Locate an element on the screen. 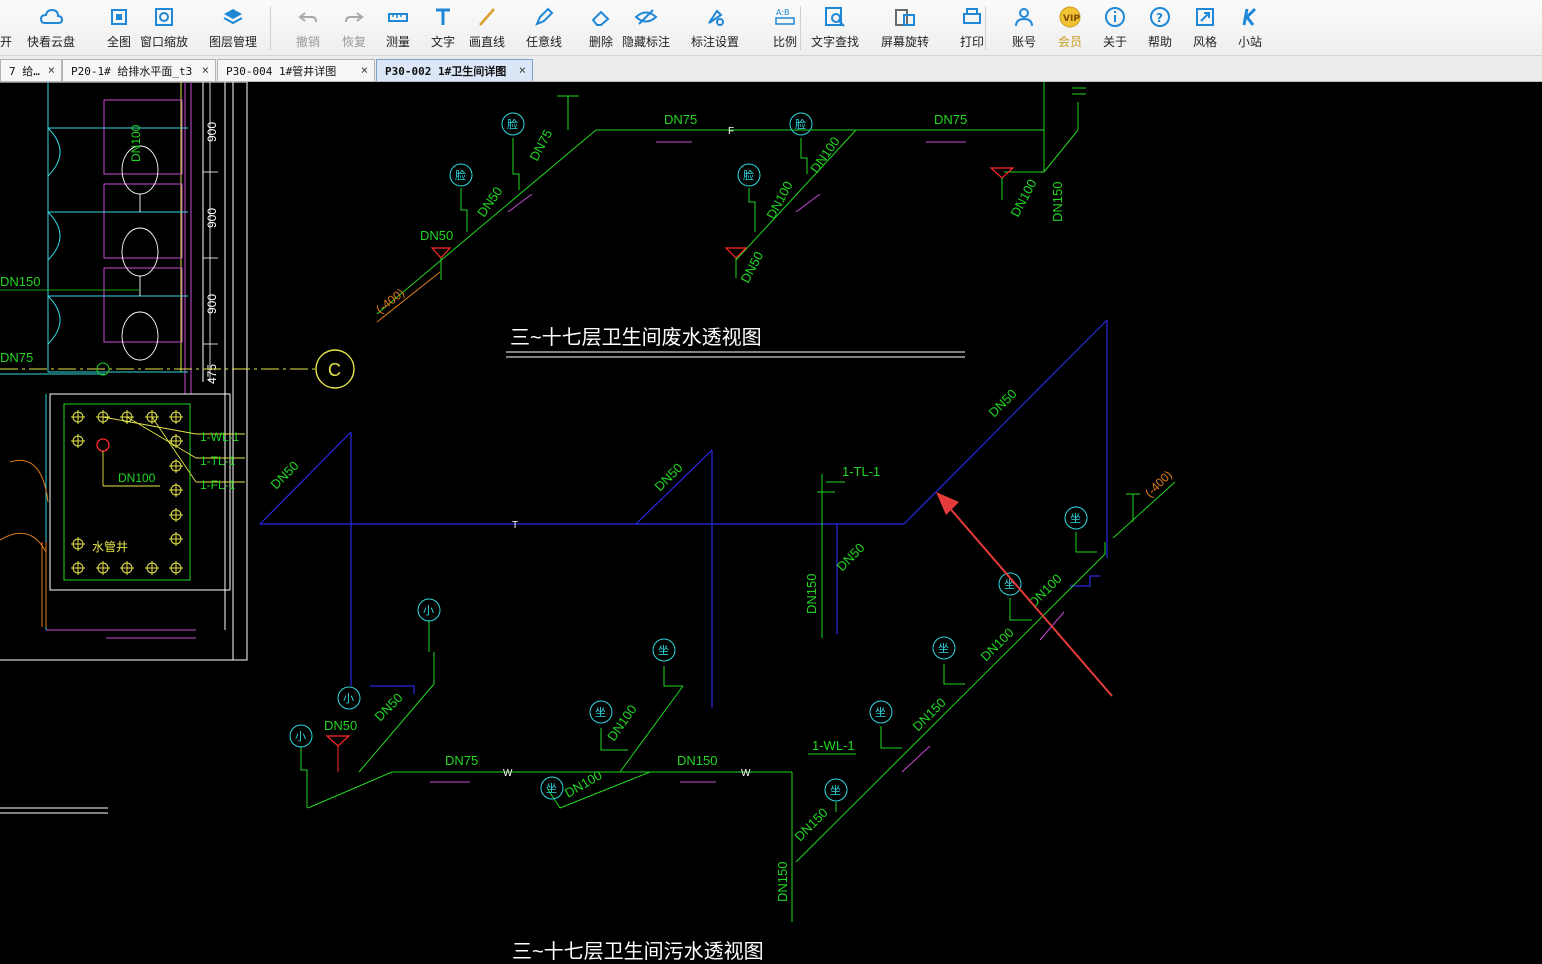 The width and height of the screenshot is (1542, 964). fixture-urinal-2: 小 is located at coordinates (428, 610).